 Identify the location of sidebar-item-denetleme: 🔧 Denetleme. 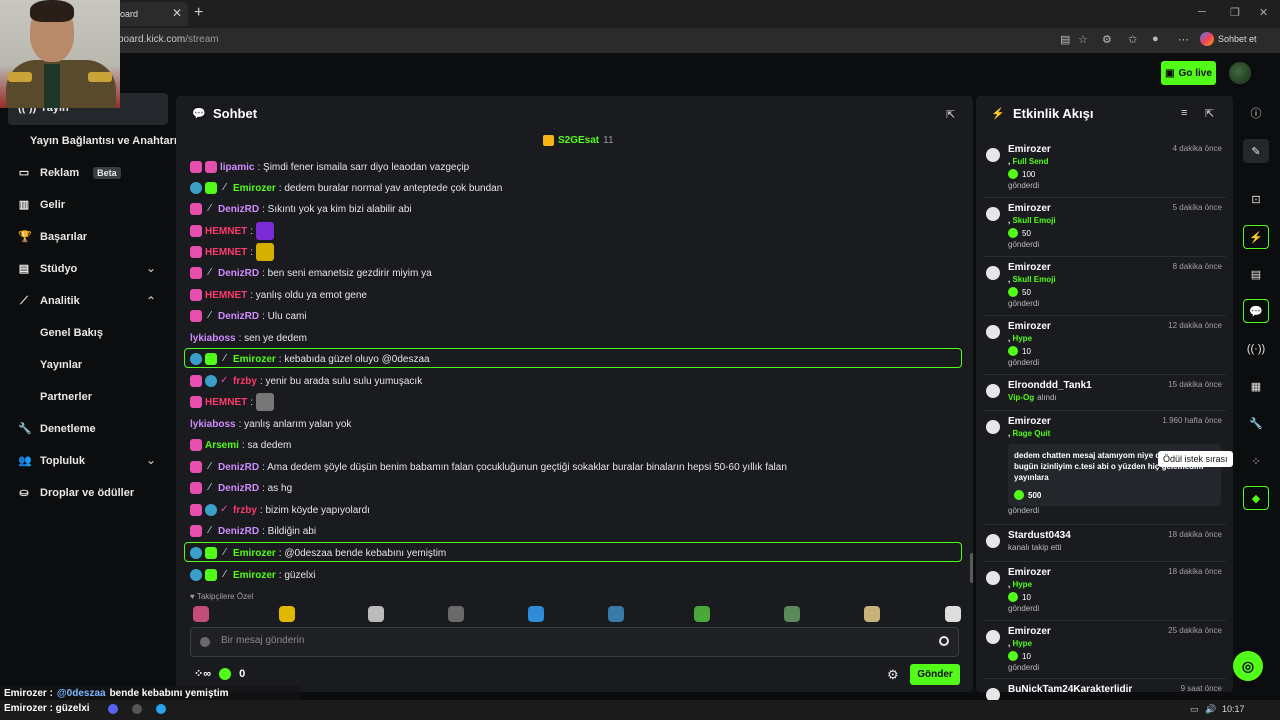
(57, 429).